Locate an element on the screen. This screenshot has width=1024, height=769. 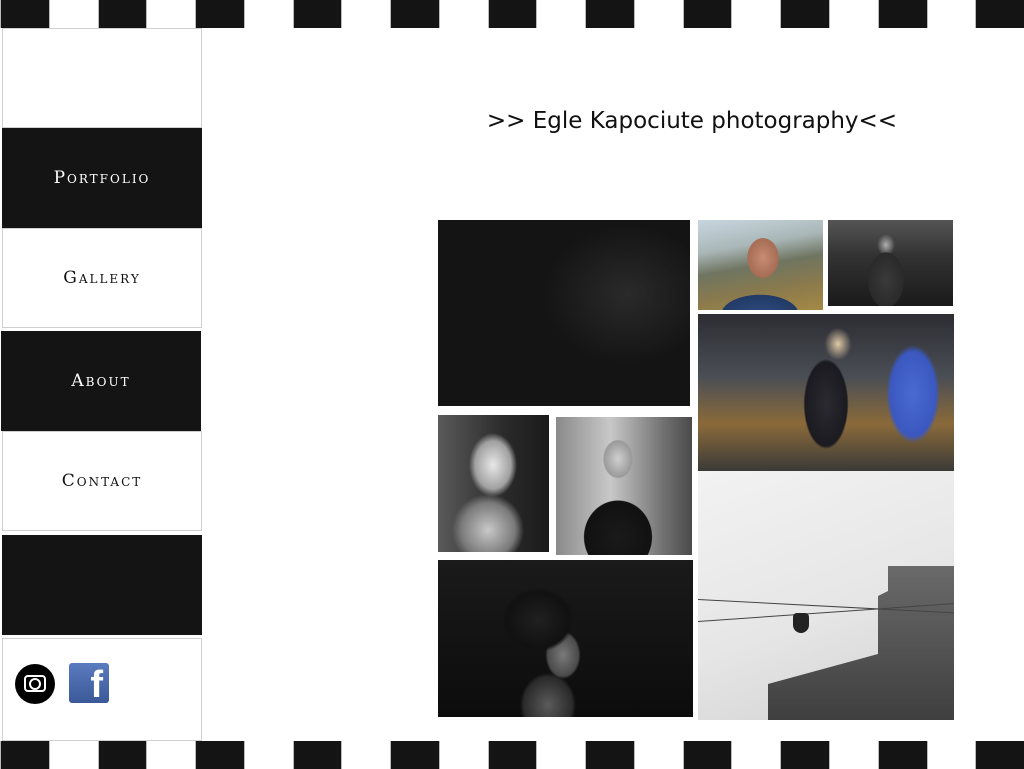
nav-item-label: Gallery is located at coordinates (102, 278).